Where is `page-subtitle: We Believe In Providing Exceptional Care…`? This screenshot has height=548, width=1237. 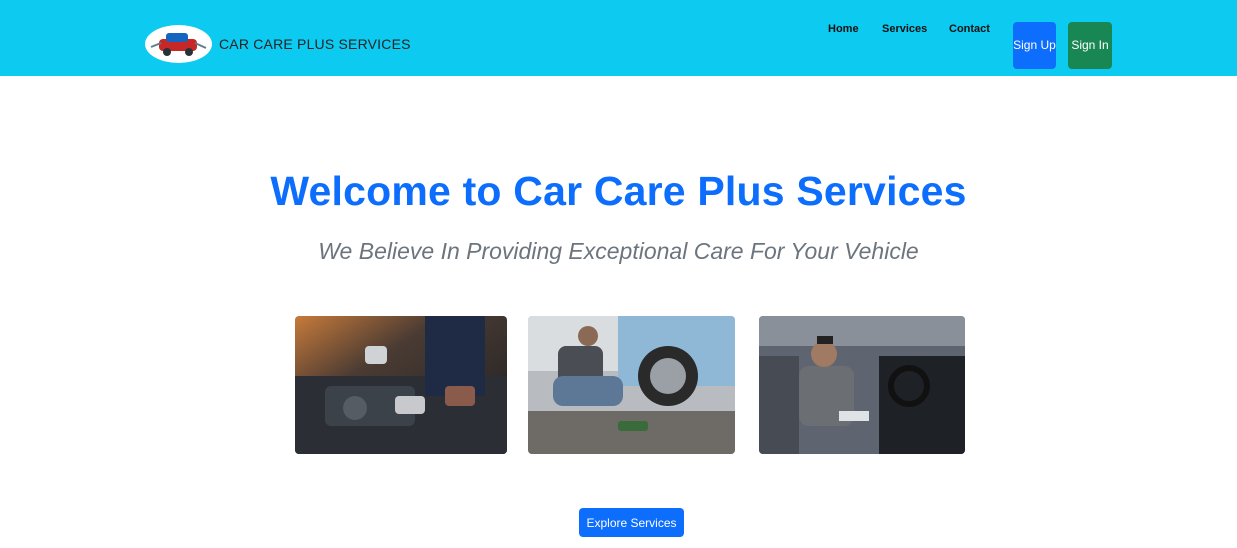
page-subtitle: We Believe In Providing Exceptional Care… is located at coordinates (618, 251).